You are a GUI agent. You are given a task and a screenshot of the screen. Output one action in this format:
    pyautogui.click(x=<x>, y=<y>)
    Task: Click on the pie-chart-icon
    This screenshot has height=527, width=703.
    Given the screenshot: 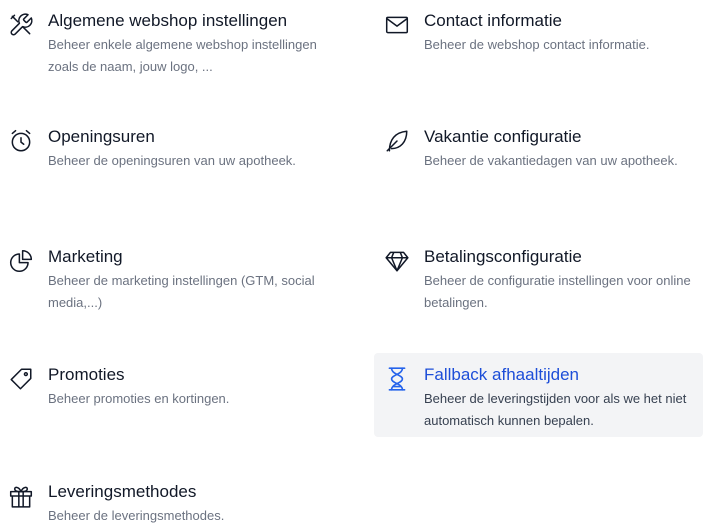 What is the action you would take?
    pyautogui.click(x=21, y=261)
    